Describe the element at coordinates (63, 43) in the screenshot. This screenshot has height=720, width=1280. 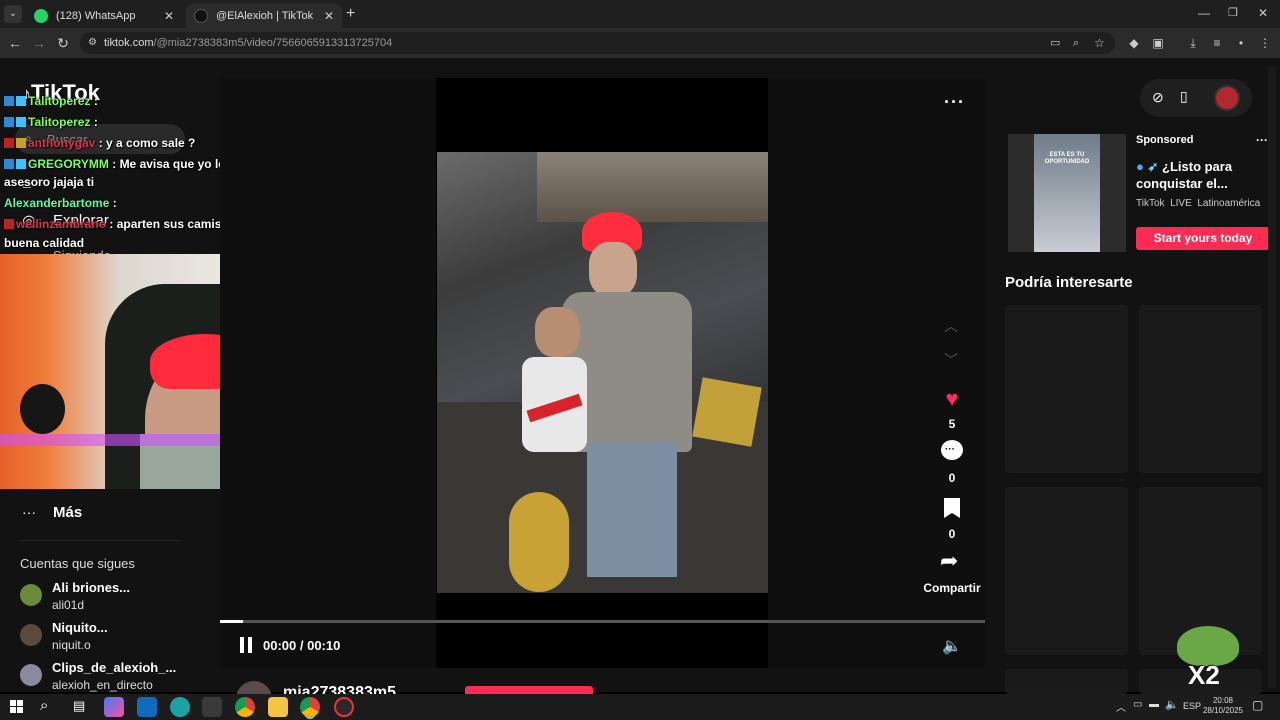
I see `reload-icon: ↻` at that location.